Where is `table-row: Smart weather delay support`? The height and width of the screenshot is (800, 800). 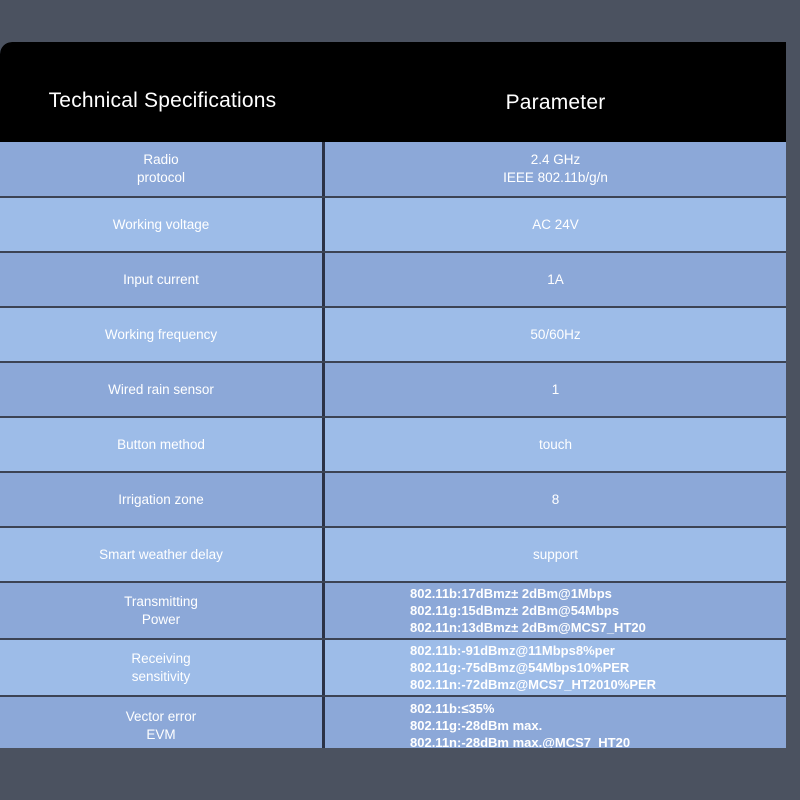
table-row: Smart weather delay support is located at coordinates (393, 555).